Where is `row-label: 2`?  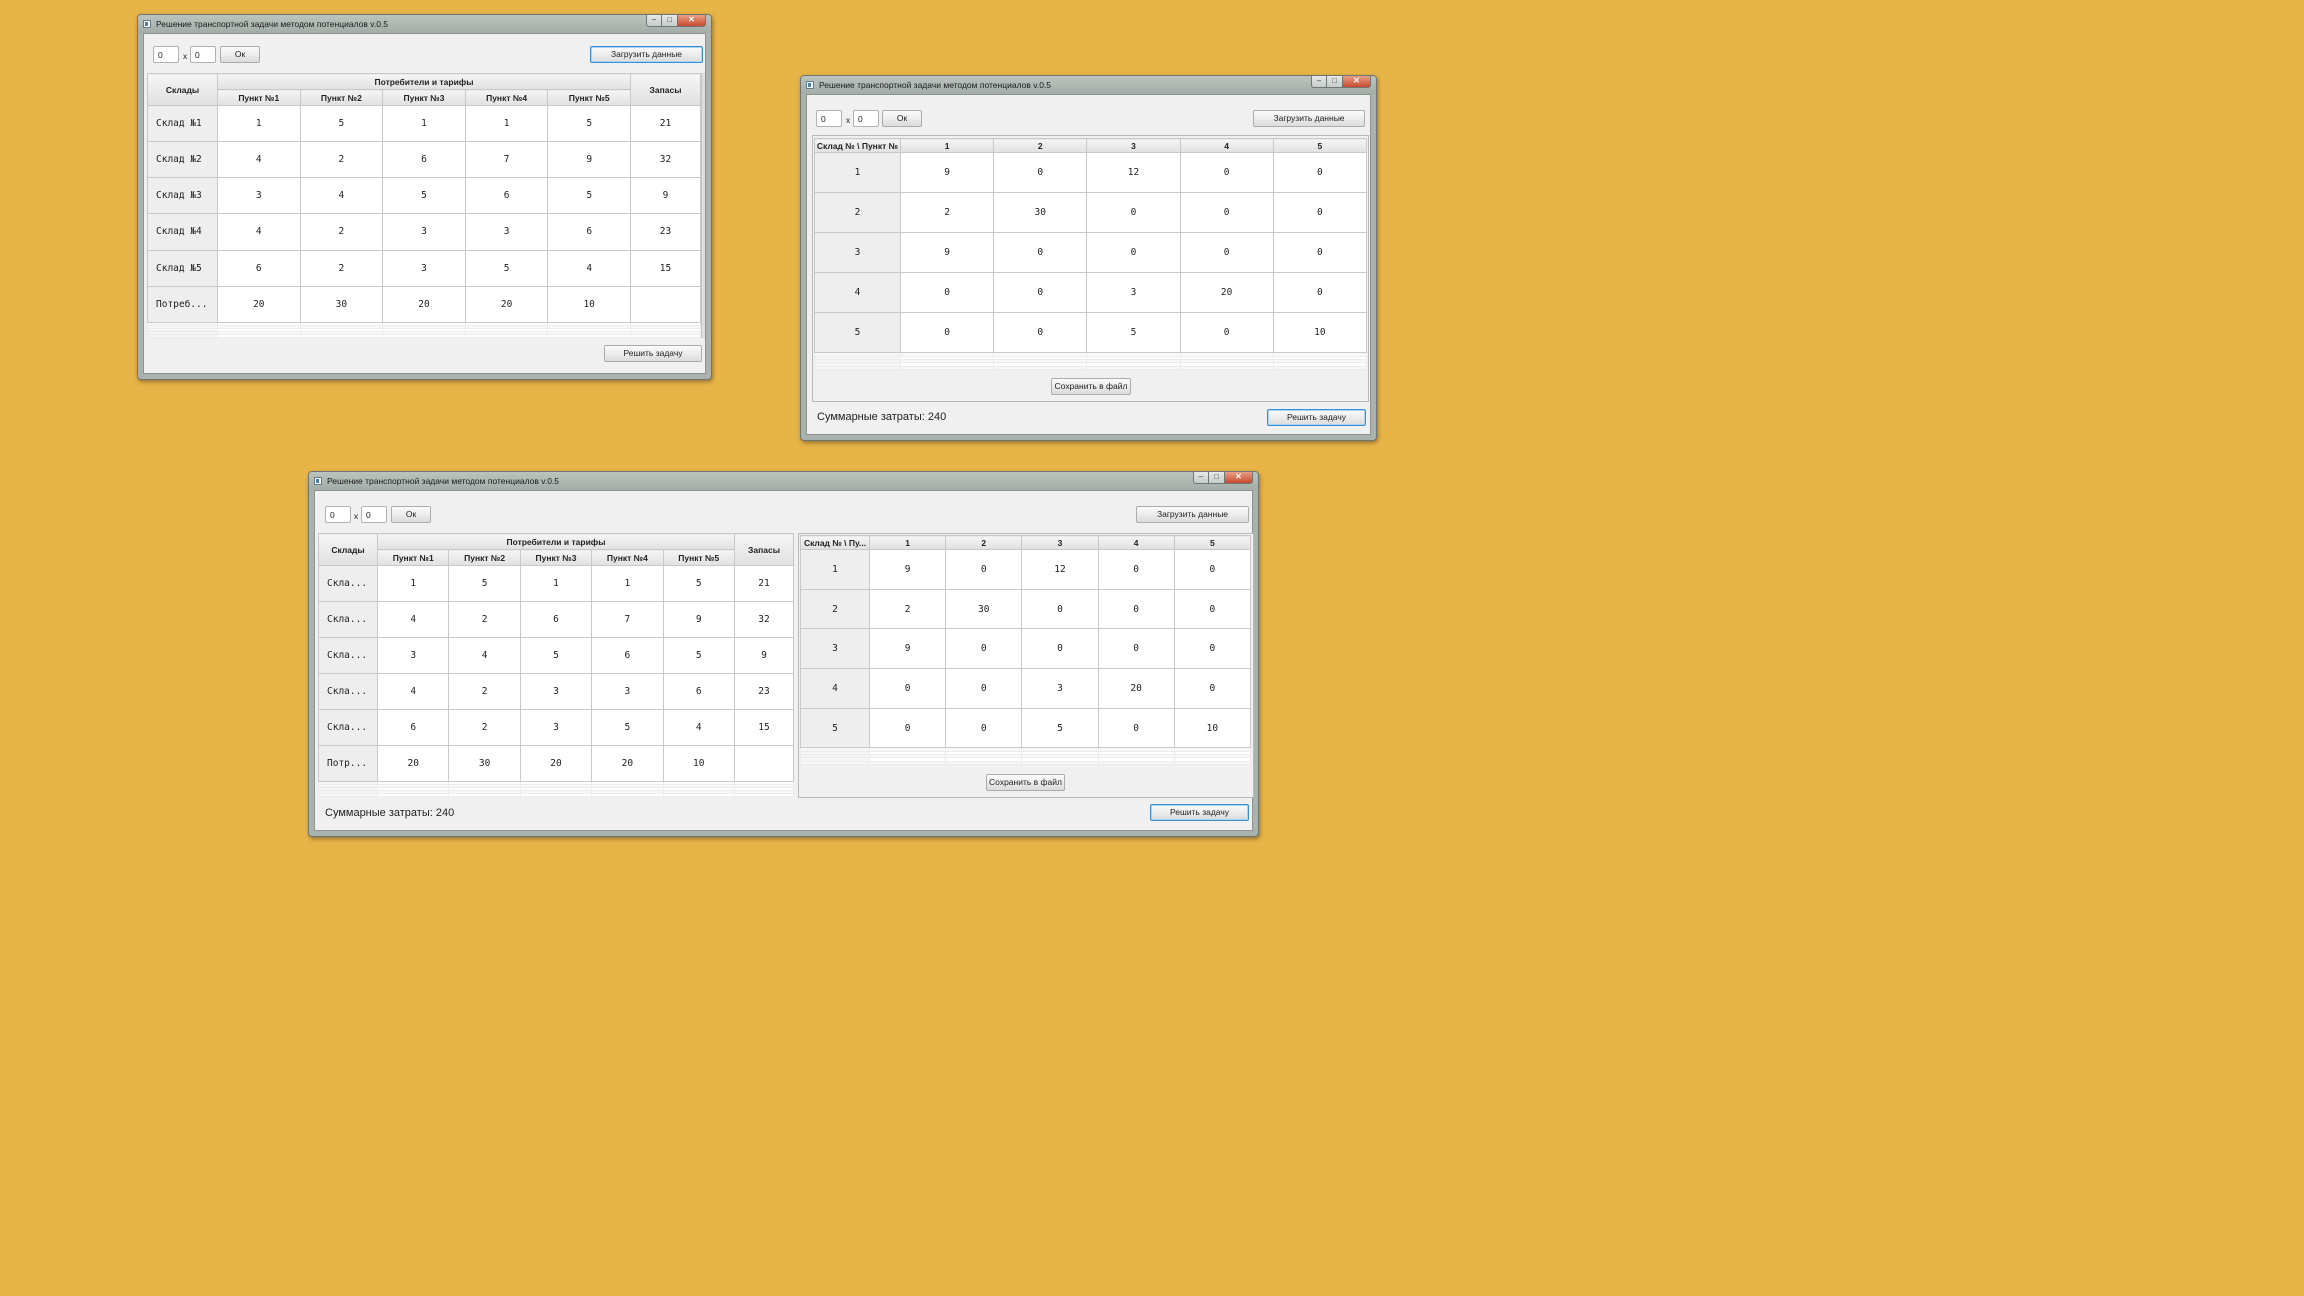 row-label: 2 is located at coordinates (835, 609).